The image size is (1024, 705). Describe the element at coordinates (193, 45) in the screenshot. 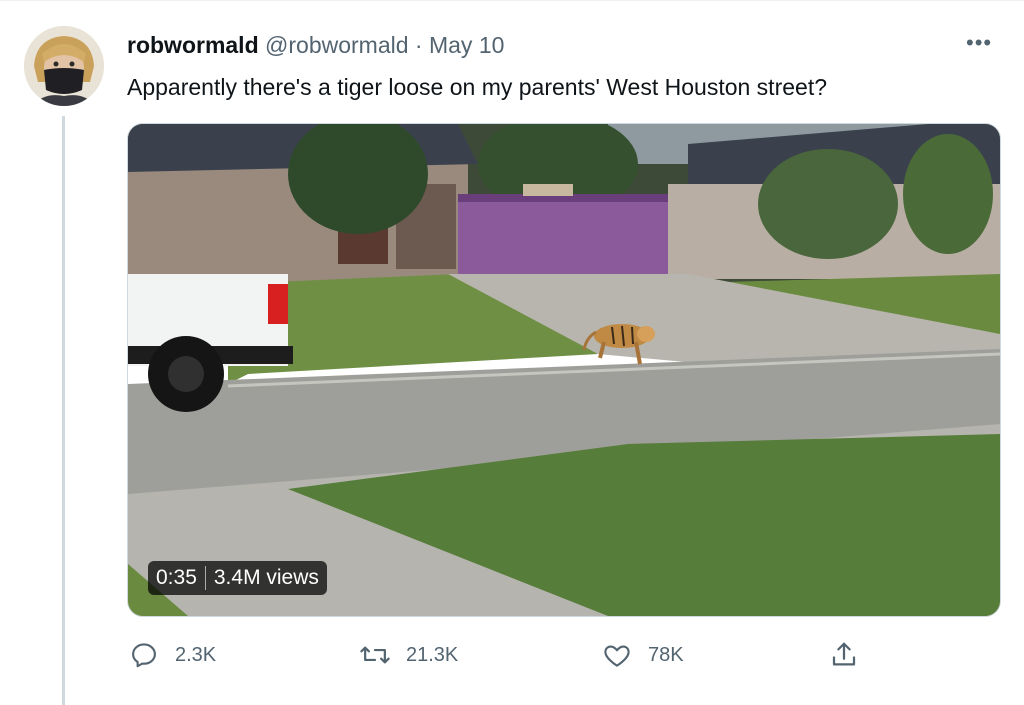

I see `display-name: robwormald` at that location.